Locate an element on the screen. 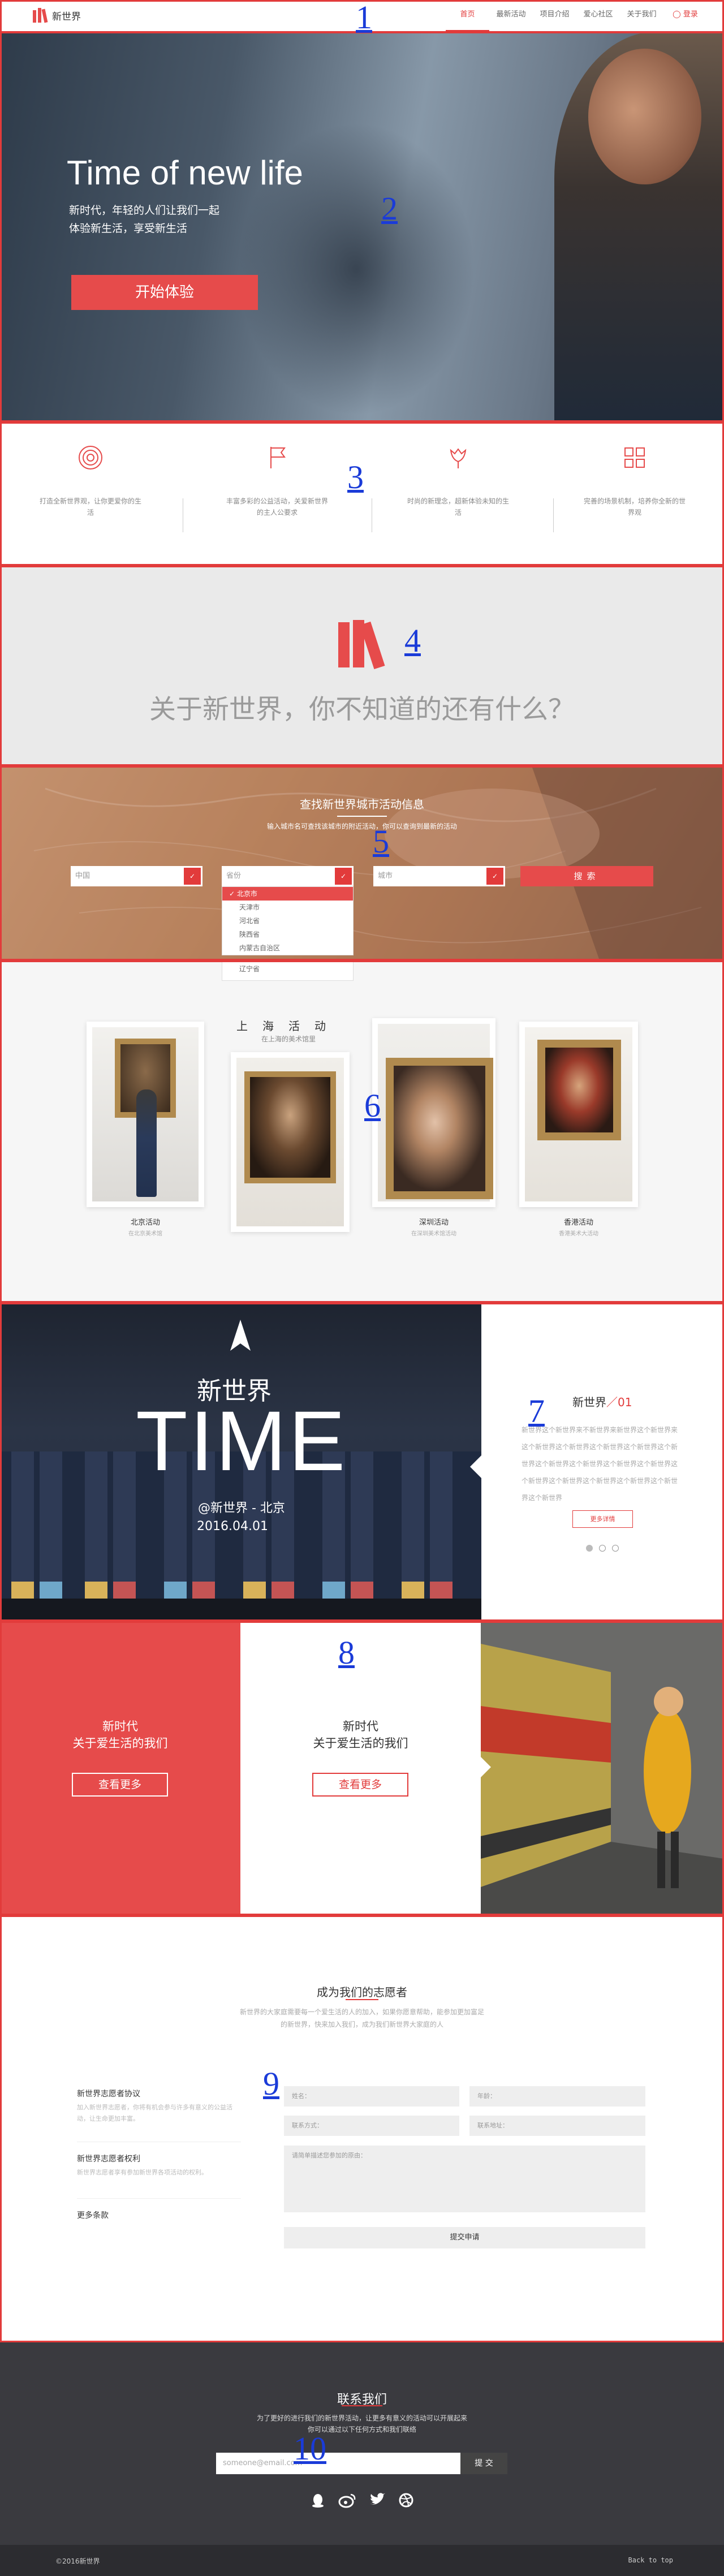 The width and height of the screenshot is (724, 2576). visitor-figure is located at coordinates (146, 1143).